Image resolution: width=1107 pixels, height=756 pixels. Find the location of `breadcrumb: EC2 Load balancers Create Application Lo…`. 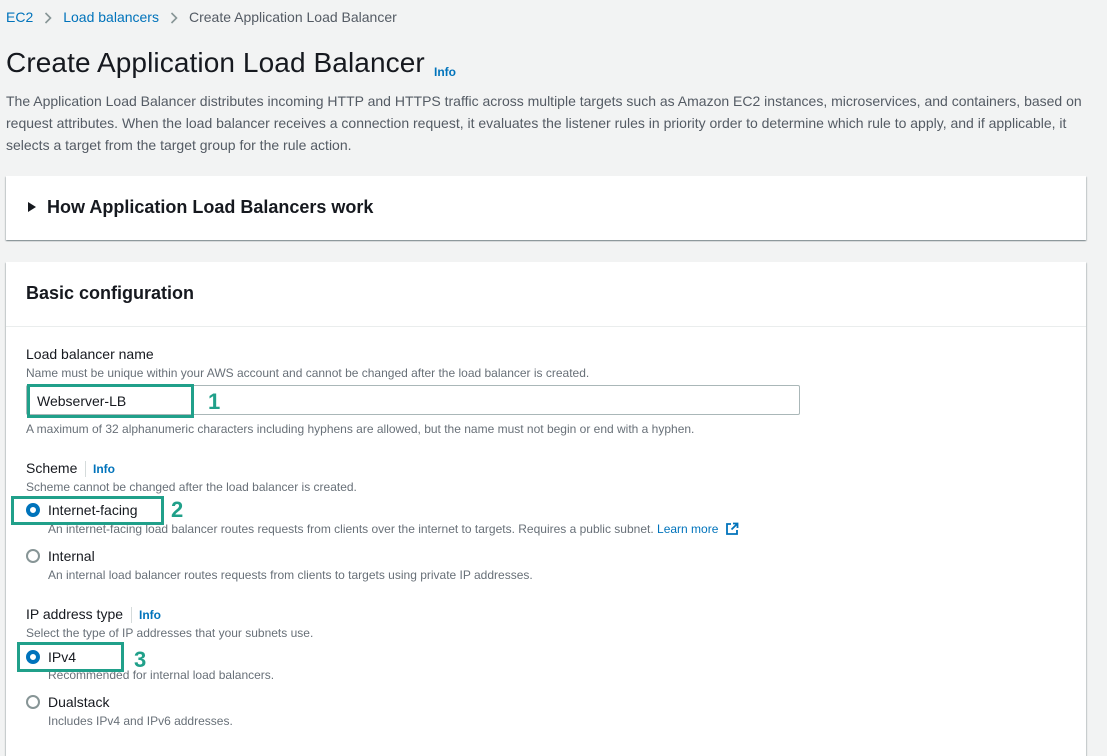

breadcrumb: EC2 Load balancers Create Application Lo… is located at coordinates (201, 17).